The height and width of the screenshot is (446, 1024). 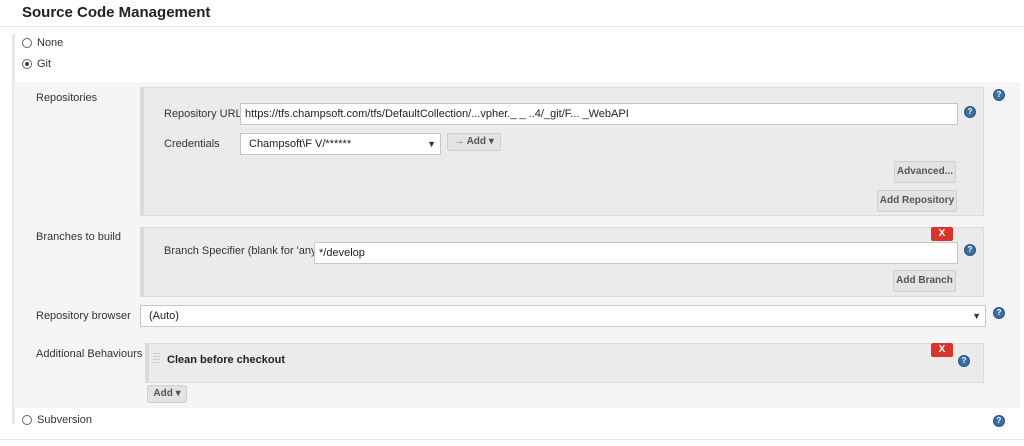 I want to click on delete-behaviour-button: X, so click(x=942, y=350).